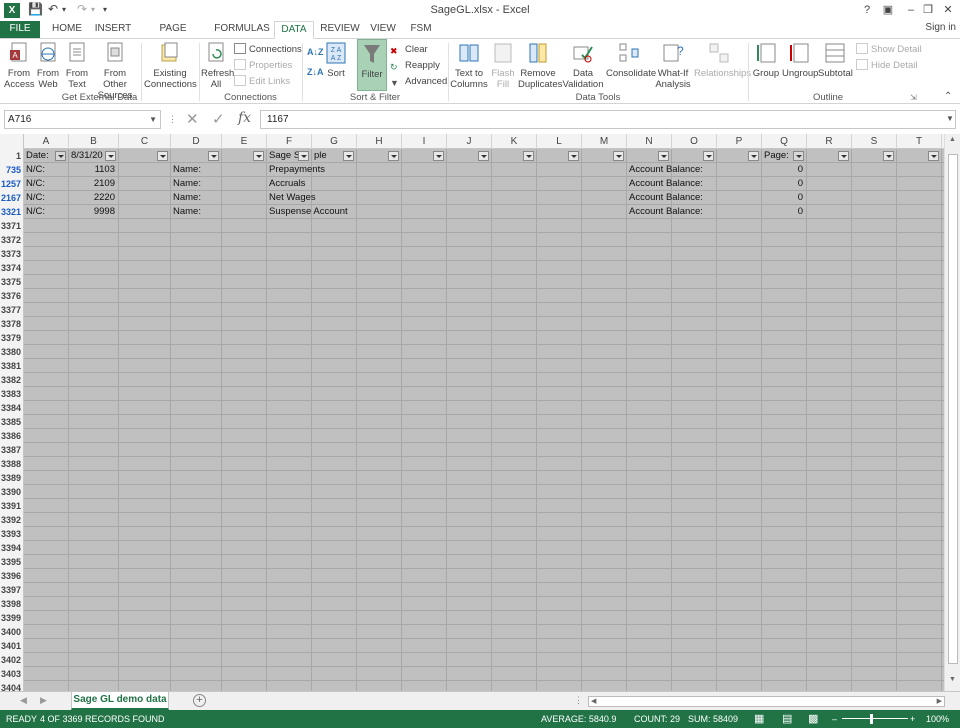  What do you see at coordinates (11, 254) in the screenshot?
I see `row-header: 3373` at bounding box center [11, 254].